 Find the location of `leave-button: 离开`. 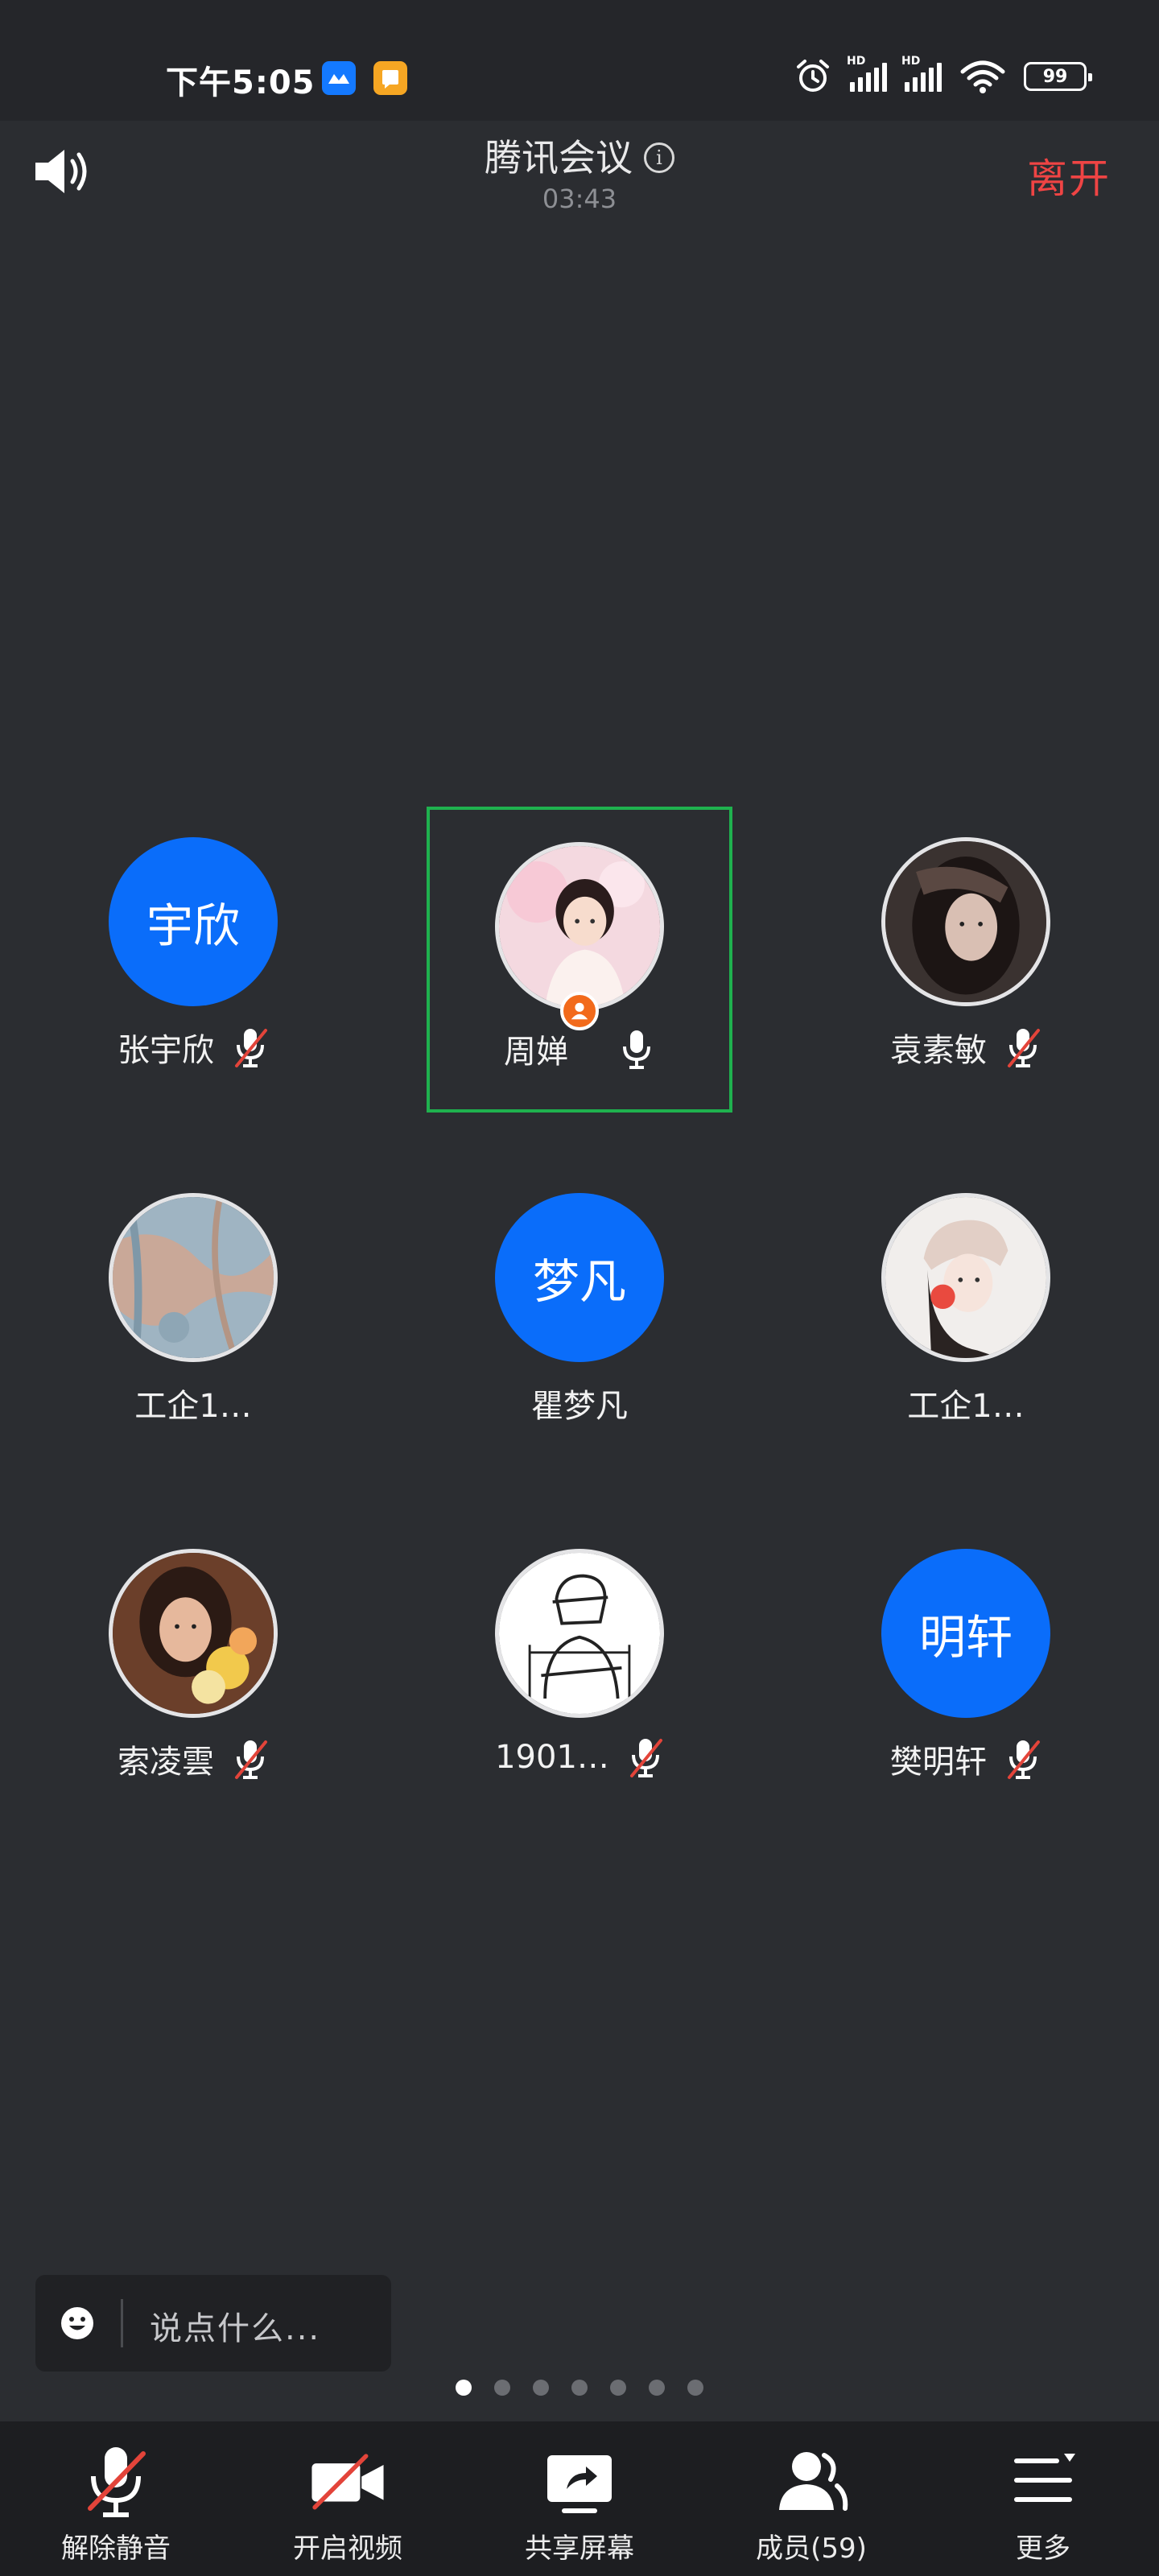

leave-button: 离开 is located at coordinates (1069, 175).